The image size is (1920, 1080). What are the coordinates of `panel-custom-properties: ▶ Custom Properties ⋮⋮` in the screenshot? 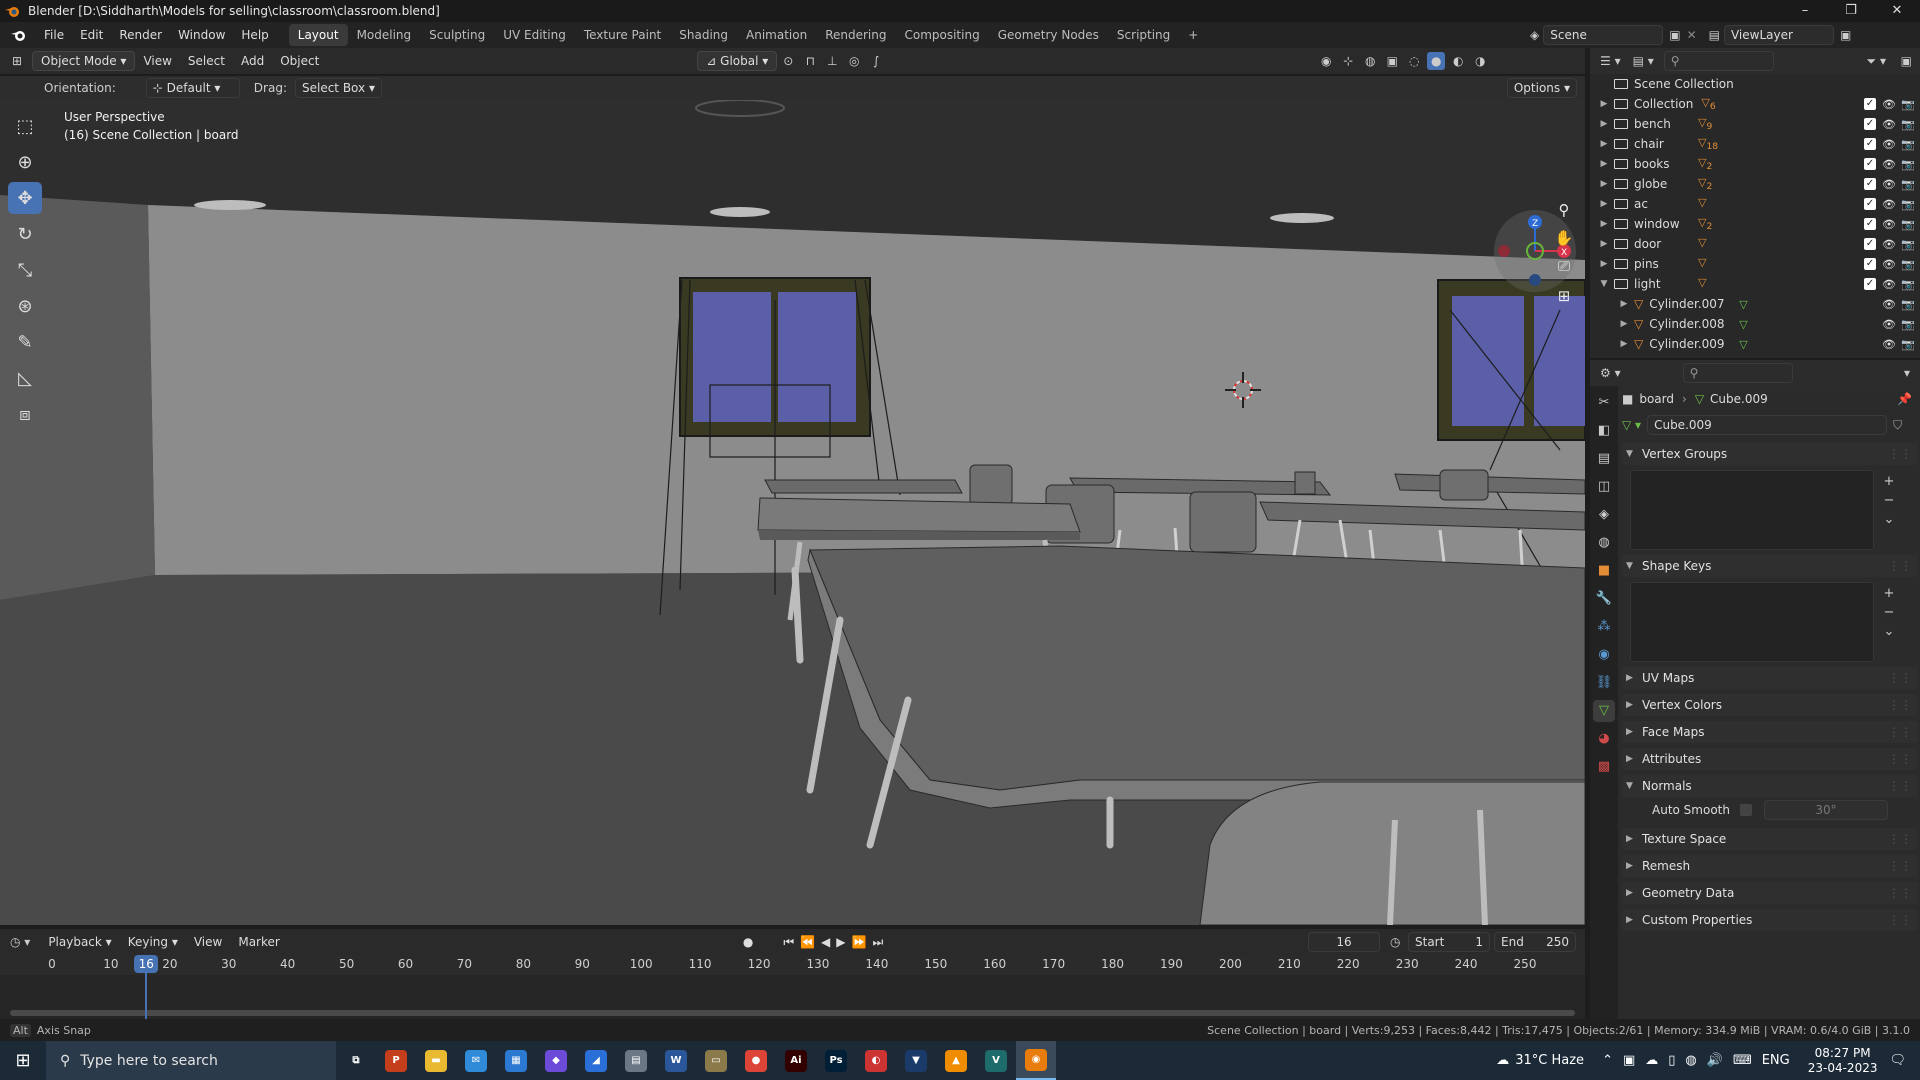 It's located at (1770, 920).